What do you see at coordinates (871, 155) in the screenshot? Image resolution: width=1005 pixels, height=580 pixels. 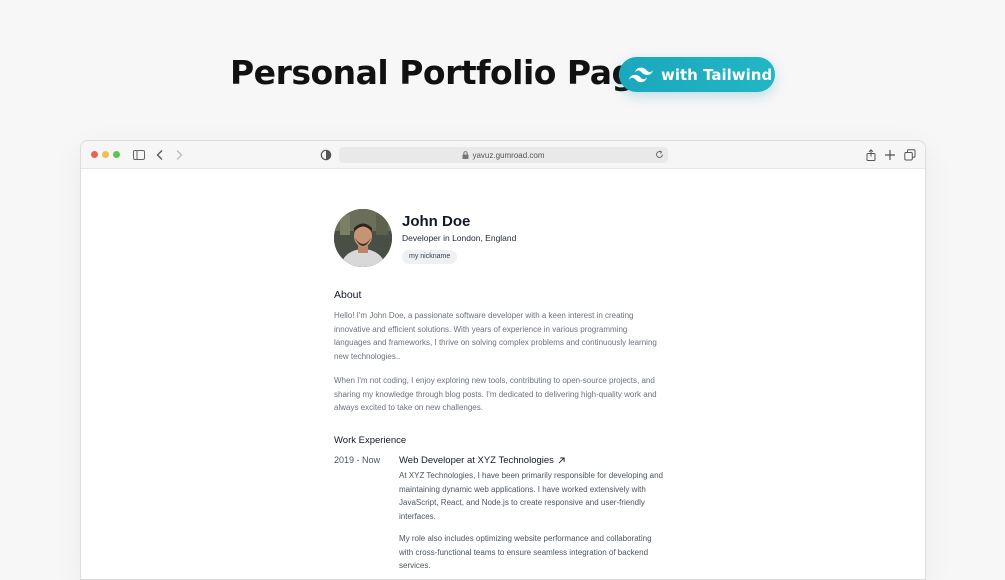 I see `share-icon` at bounding box center [871, 155].